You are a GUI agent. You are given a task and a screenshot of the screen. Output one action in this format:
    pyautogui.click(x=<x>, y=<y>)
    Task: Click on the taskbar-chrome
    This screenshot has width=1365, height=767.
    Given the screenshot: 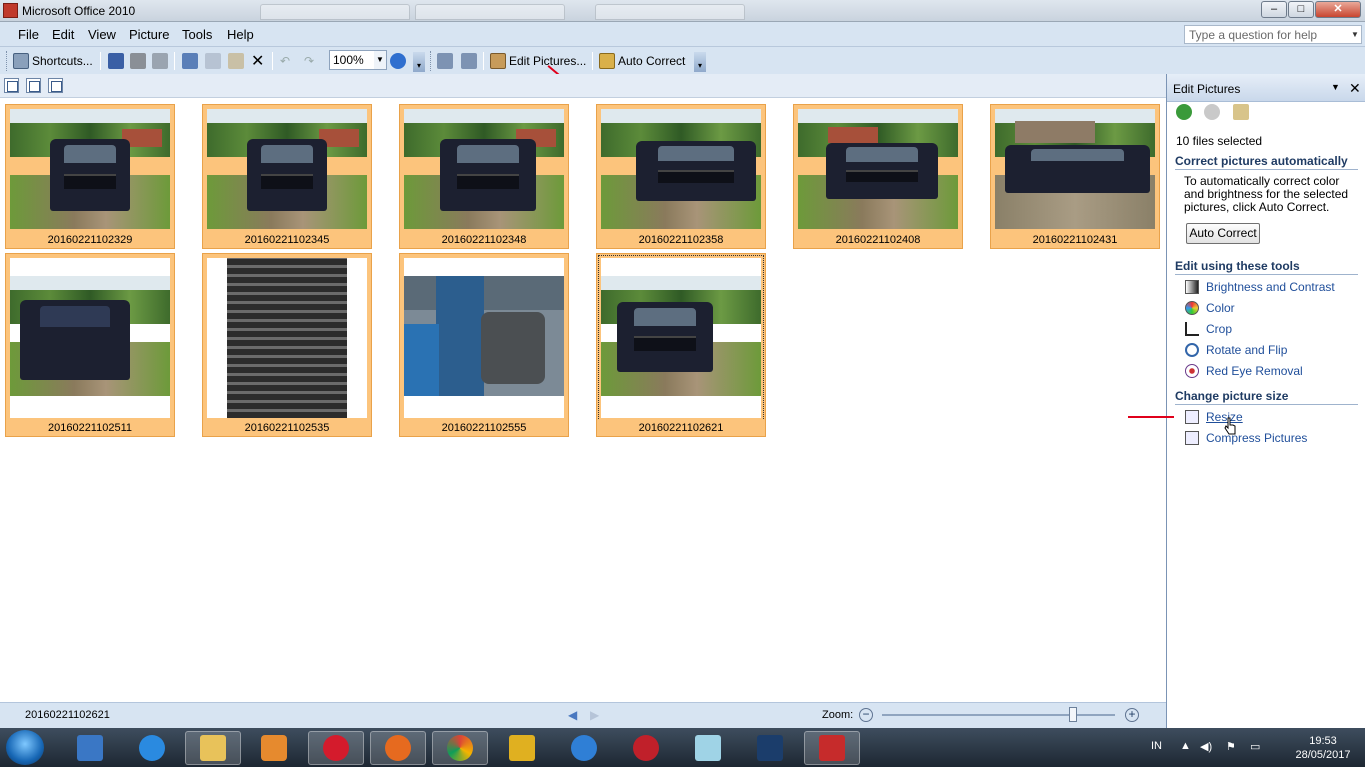 What is the action you would take?
    pyautogui.click(x=460, y=748)
    